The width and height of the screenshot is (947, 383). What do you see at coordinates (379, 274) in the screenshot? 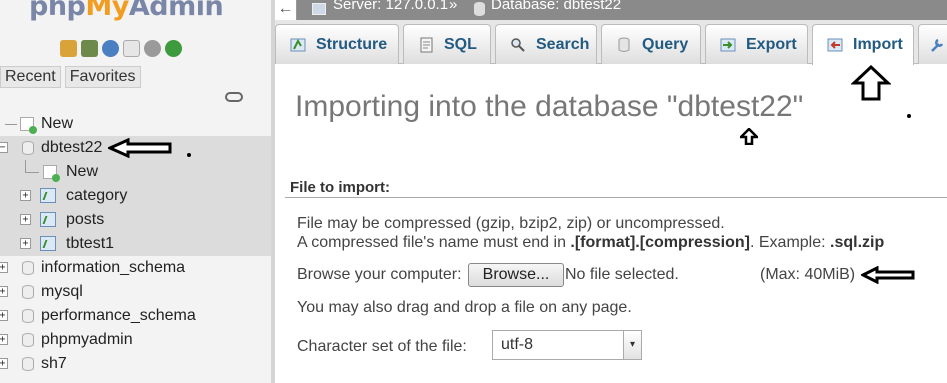
I see `browse-label: Browse your computer:` at bounding box center [379, 274].